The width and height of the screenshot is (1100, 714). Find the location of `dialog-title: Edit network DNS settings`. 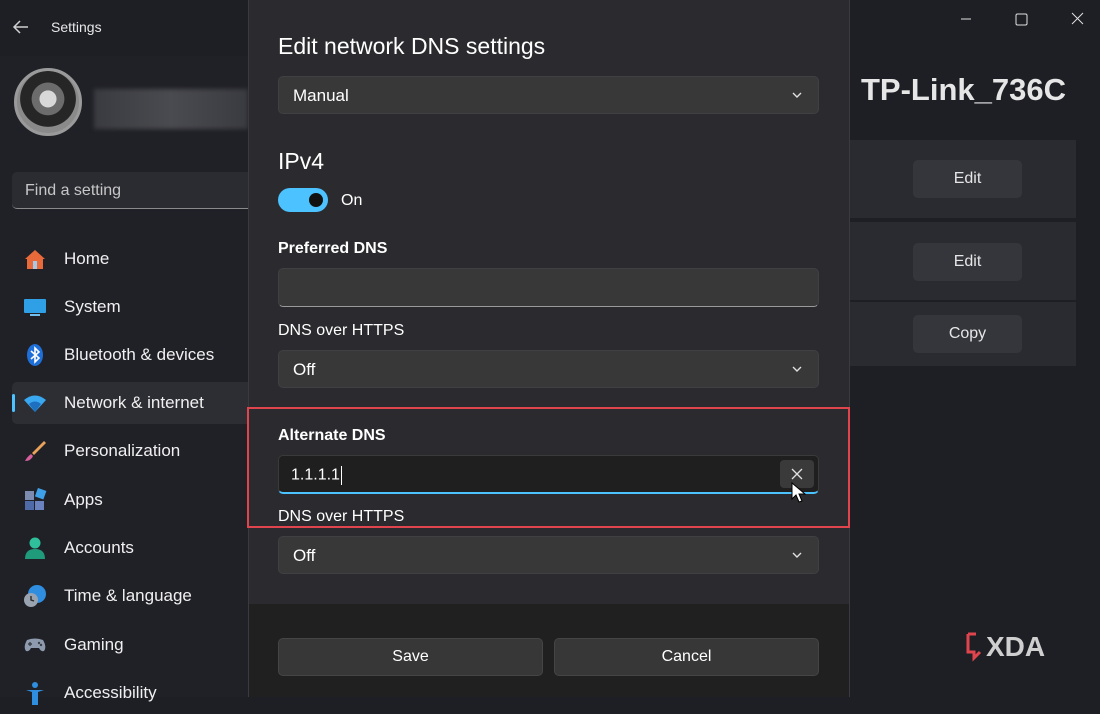

dialog-title: Edit network DNS settings is located at coordinates (412, 46).